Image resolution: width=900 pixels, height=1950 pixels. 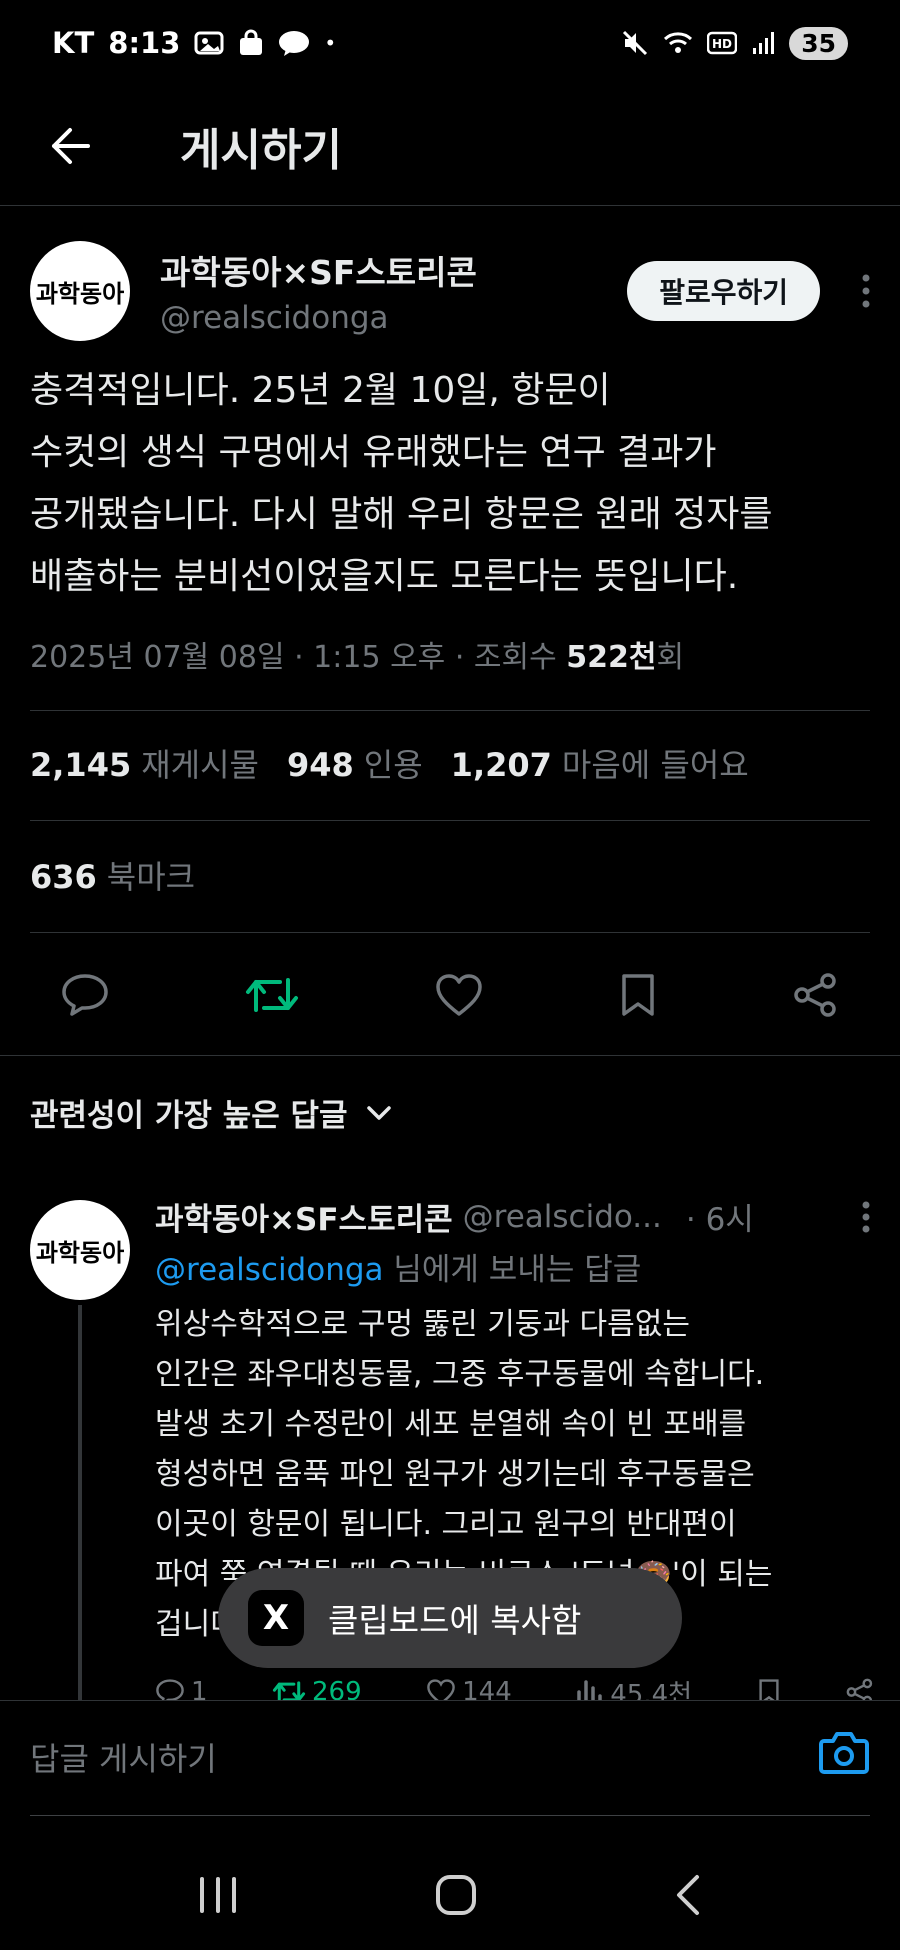 What do you see at coordinates (81, 765) in the screenshot?
I see `reposts-count: 2,145` at bounding box center [81, 765].